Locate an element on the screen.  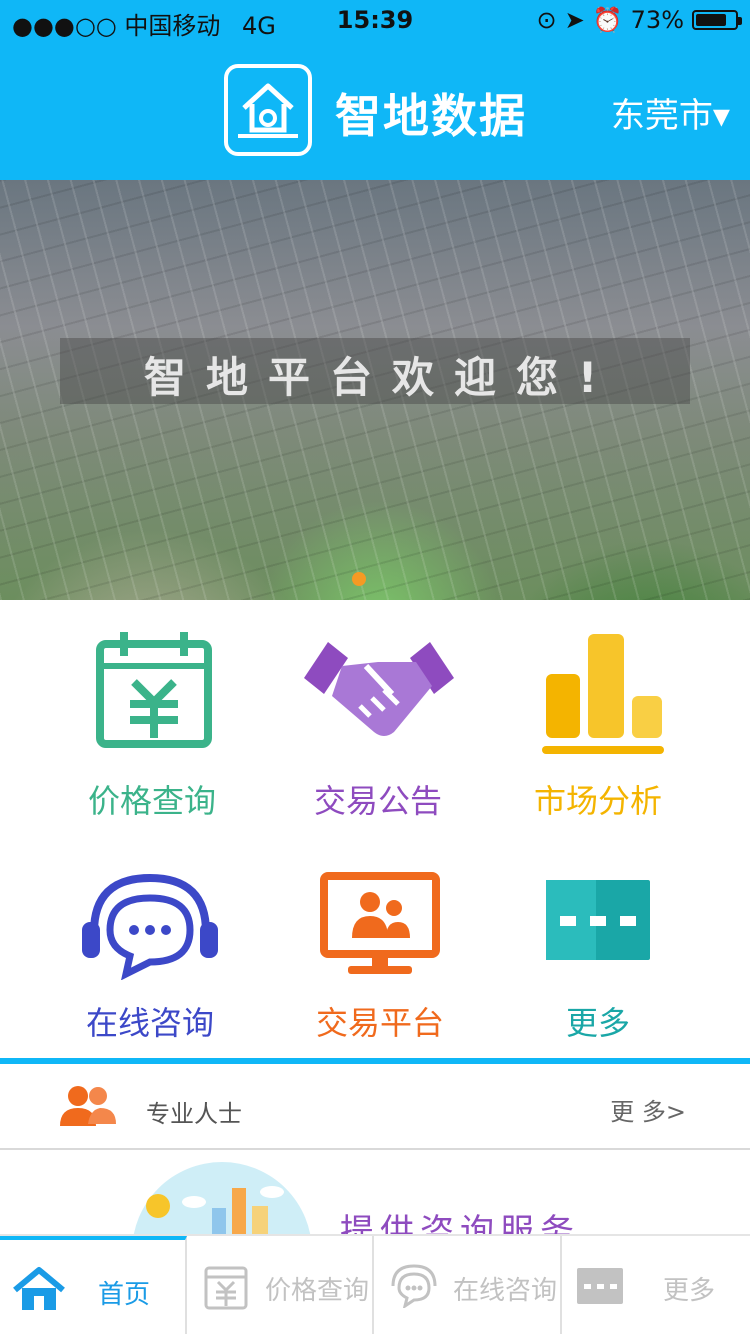
menu-item-trade-notice: 交易公告 is located at coordinates (378, 730).